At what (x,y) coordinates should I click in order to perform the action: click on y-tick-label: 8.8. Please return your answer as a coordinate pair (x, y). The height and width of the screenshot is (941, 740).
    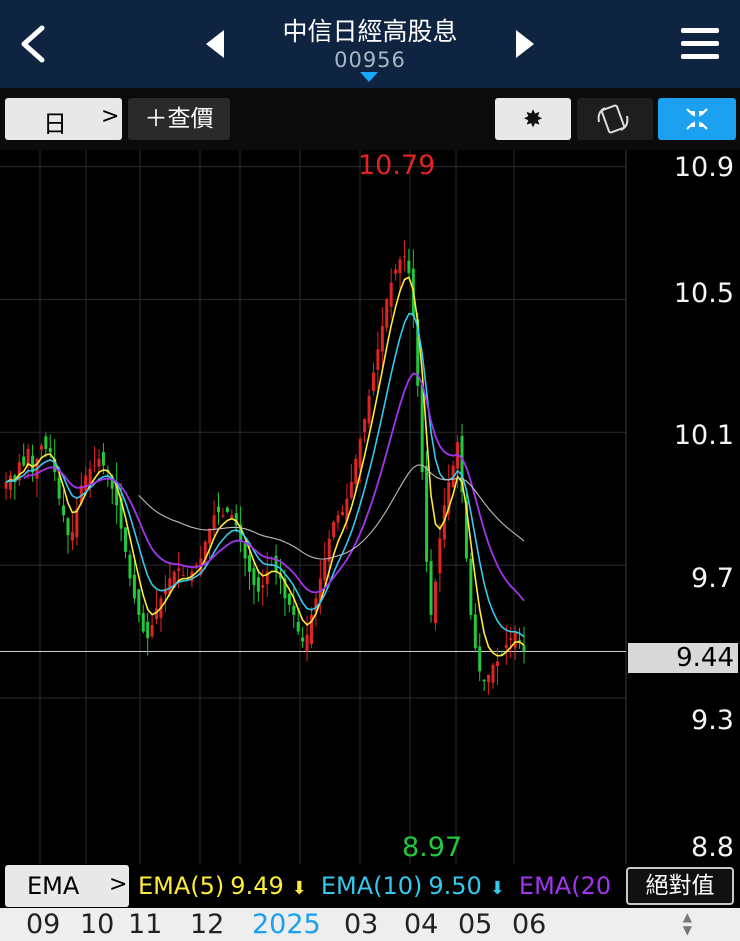
    Looking at the image, I should click on (712, 847).